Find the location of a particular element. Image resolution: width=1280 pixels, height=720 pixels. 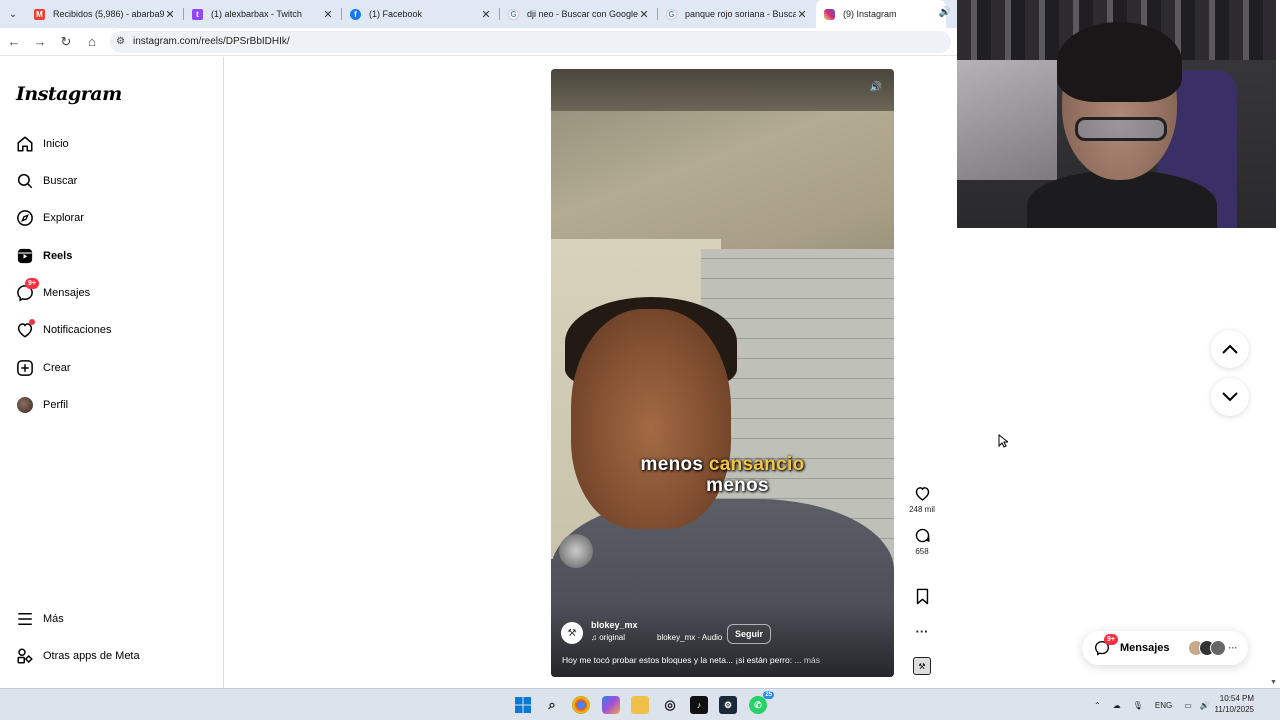

chrome-icon is located at coordinates (581, 705).